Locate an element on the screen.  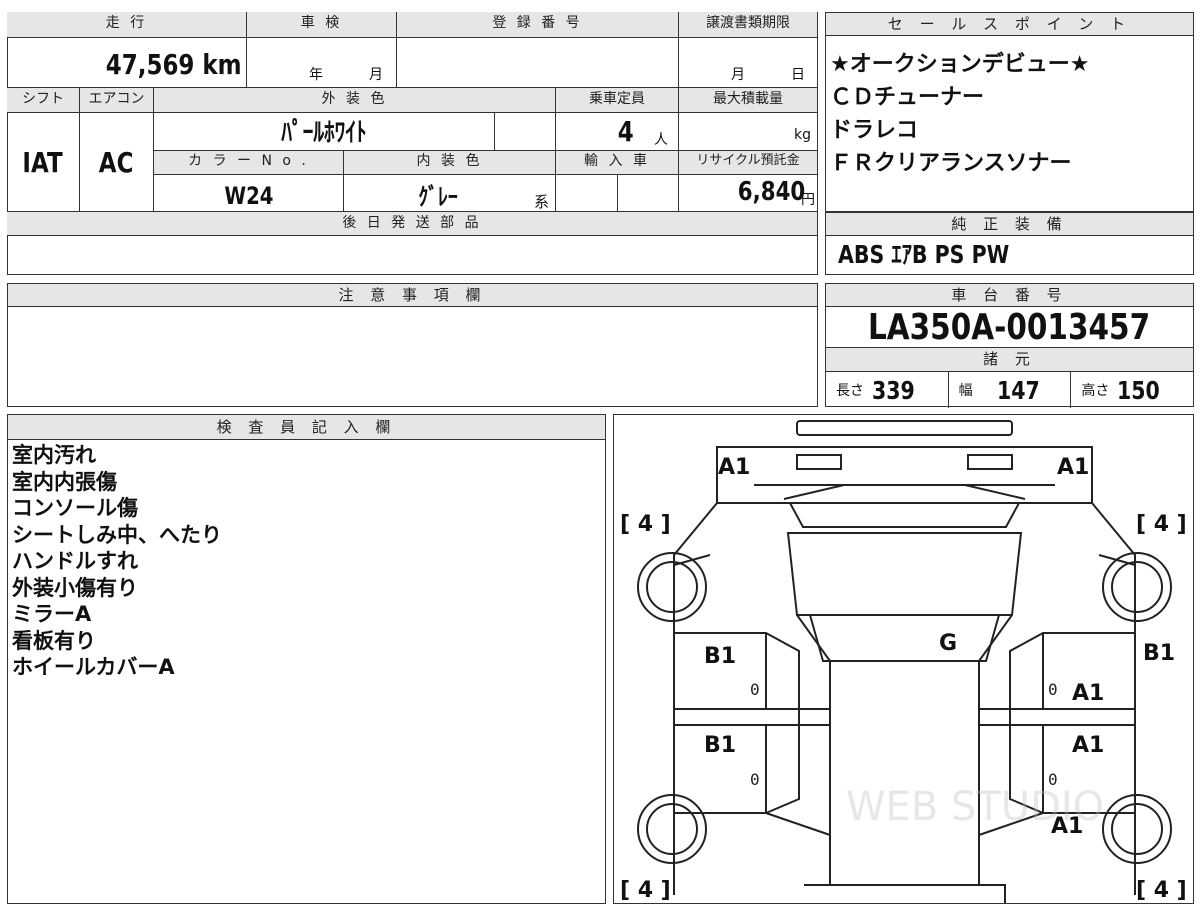
spec-header: 諸 元 is located at coordinates (1009, 360).